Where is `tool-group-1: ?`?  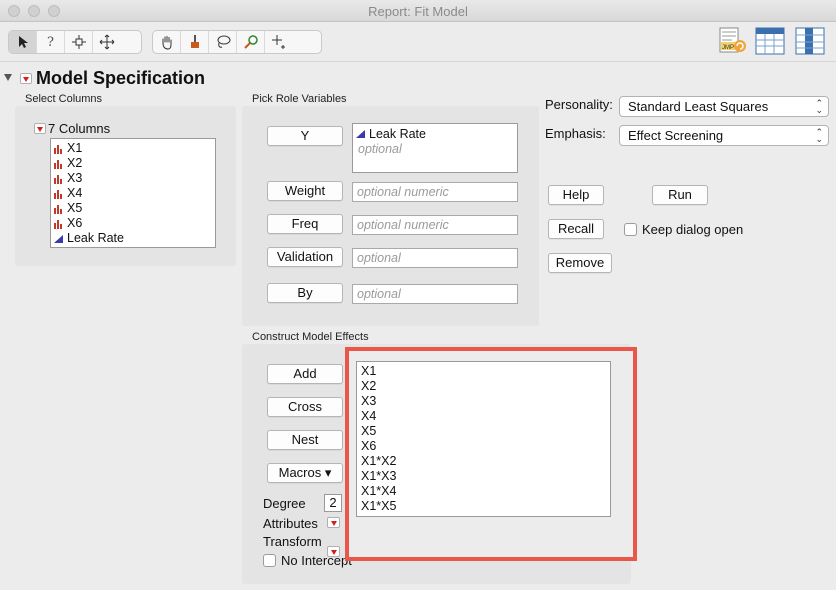
tool-group-1: ? is located at coordinates (75, 42).